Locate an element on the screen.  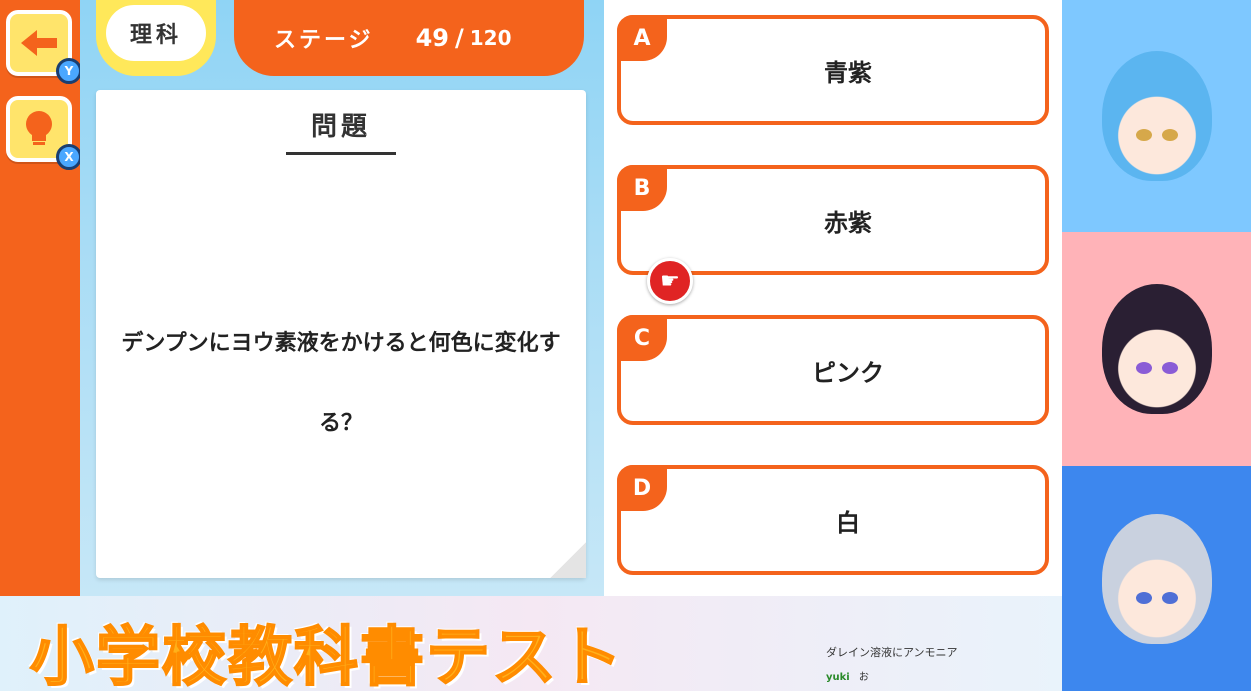
subject-label: 理科 is located at coordinates (156, 33).